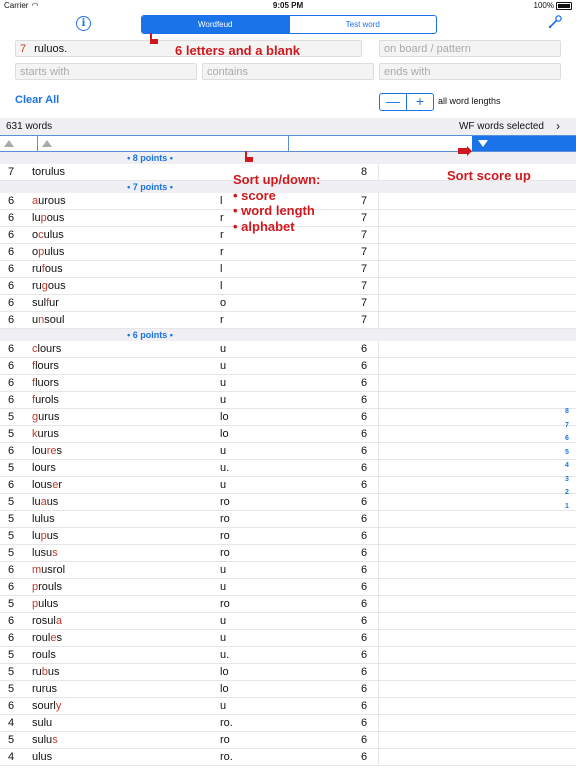 The width and height of the screenshot is (576, 768). Describe the element at coordinates (45, 536) in the screenshot. I see `word-text: lupus` at that location.